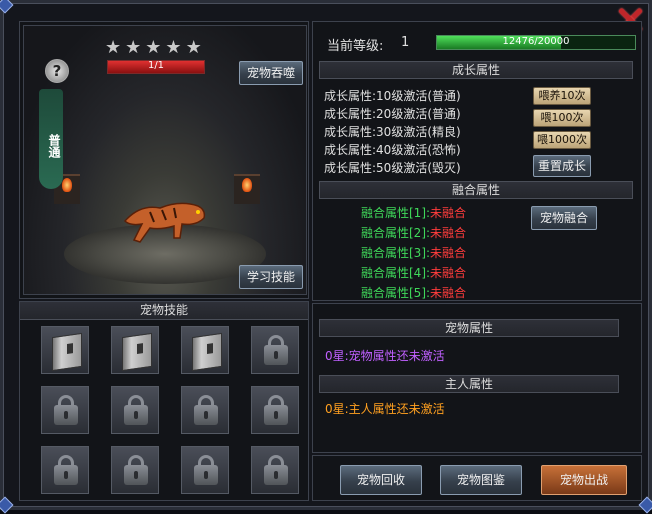 The image size is (652, 514). I want to click on growth-title: 成长属性, so click(476, 70).